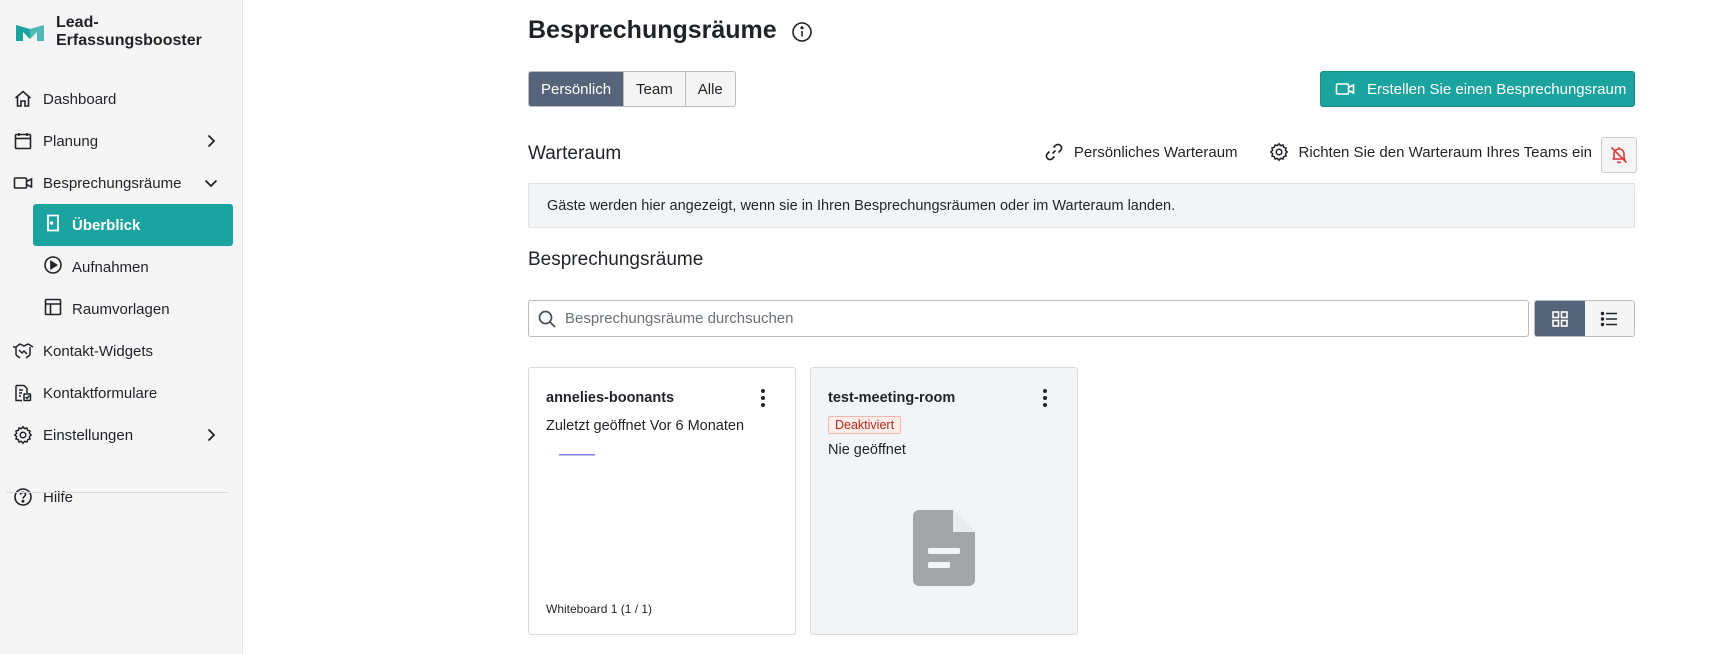 This screenshot has height=654, width=1728. What do you see at coordinates (116, 492) in the screenshot?
I see `sidebar-divider` at bounding box center [116, 492].